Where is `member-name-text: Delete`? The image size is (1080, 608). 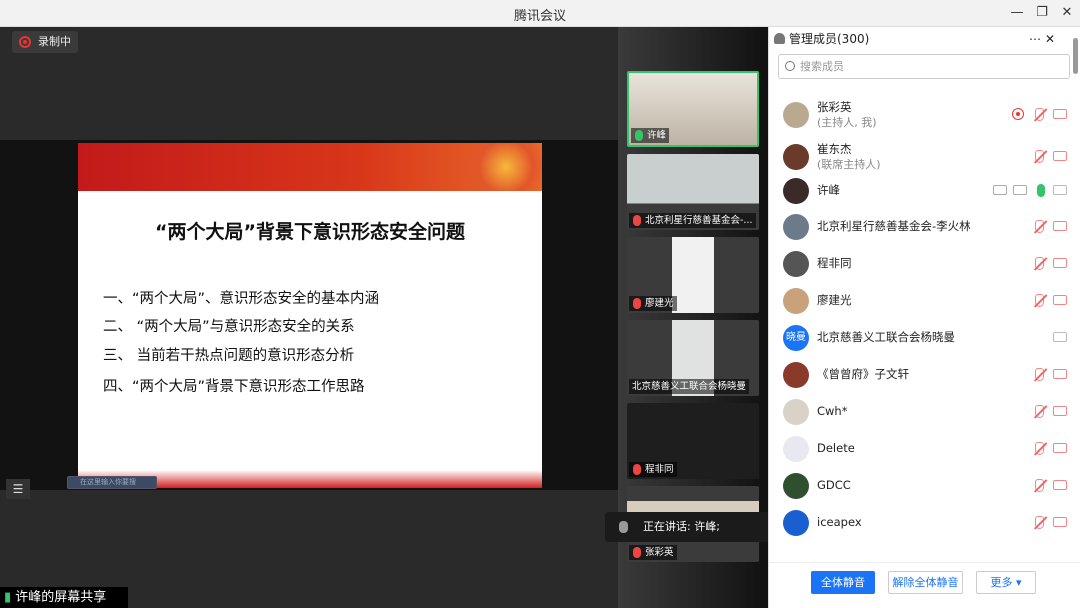 member-name-text: Delete is located at coordinates (836, 448).